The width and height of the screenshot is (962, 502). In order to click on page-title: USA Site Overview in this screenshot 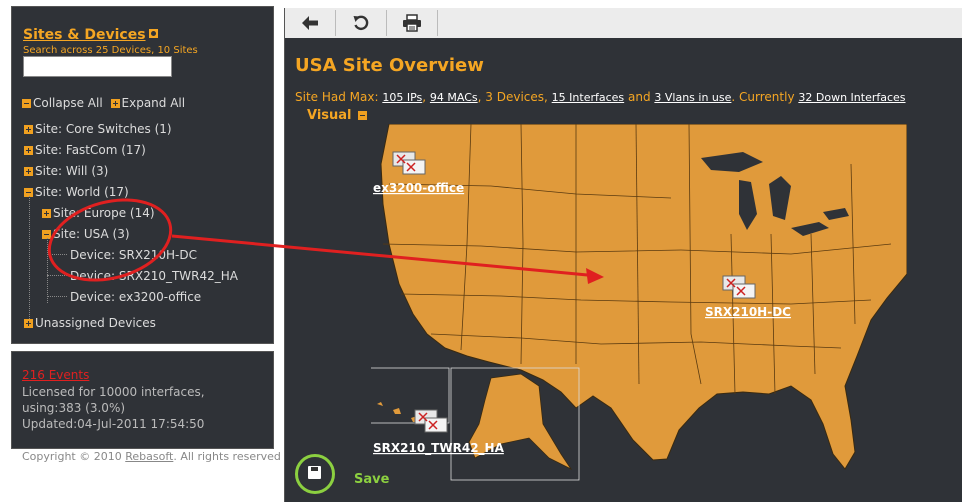, I will do `click(389, 65)`.